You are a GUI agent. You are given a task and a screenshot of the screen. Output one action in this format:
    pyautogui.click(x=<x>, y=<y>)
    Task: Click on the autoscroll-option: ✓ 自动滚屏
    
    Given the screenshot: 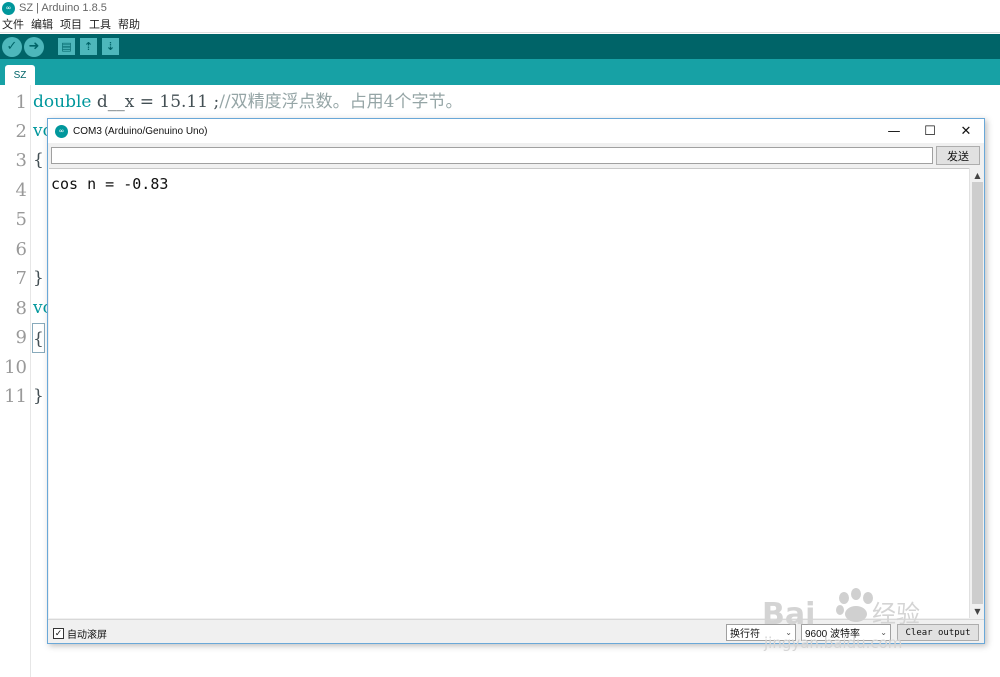 What is the action you would take?
    pyautogui.click(x=80, y=633)
    